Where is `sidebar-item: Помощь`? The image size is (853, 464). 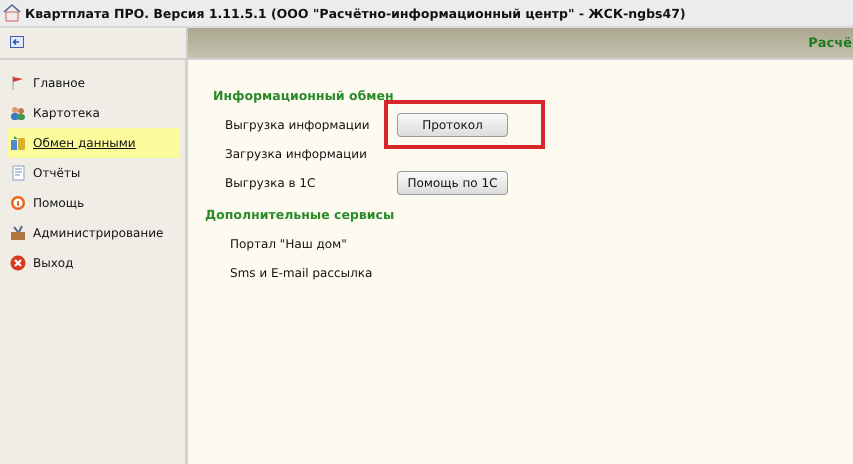 sidebar-item: Помощь is located at coordinates (93, 203).